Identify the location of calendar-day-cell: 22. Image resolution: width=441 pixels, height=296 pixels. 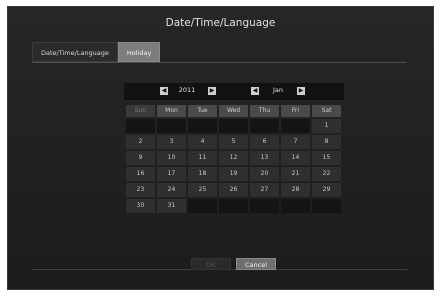
(326, 174).